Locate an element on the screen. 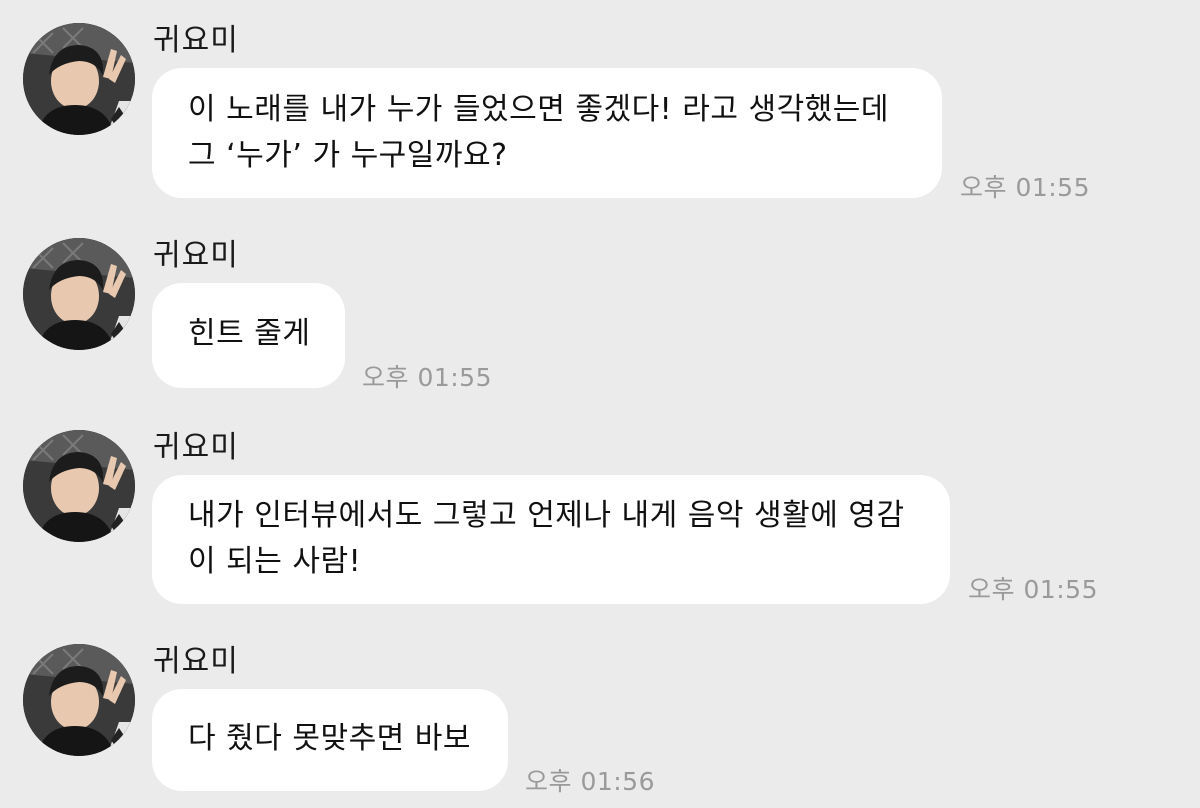 This screenshot has width=1200, height=808. message-text: 다 줬다 못맞추면 바보 is located at coordinates (330, 738).